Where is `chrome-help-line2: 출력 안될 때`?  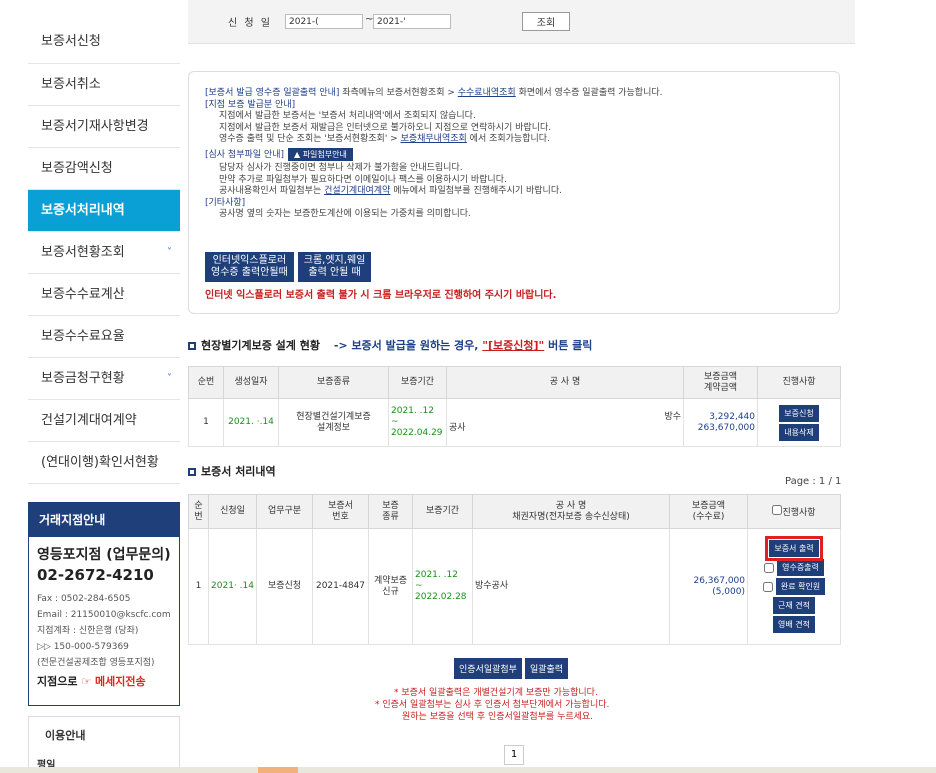
chrome-help-line2: 출력 안될 때 is located at coordinates (334, 272).